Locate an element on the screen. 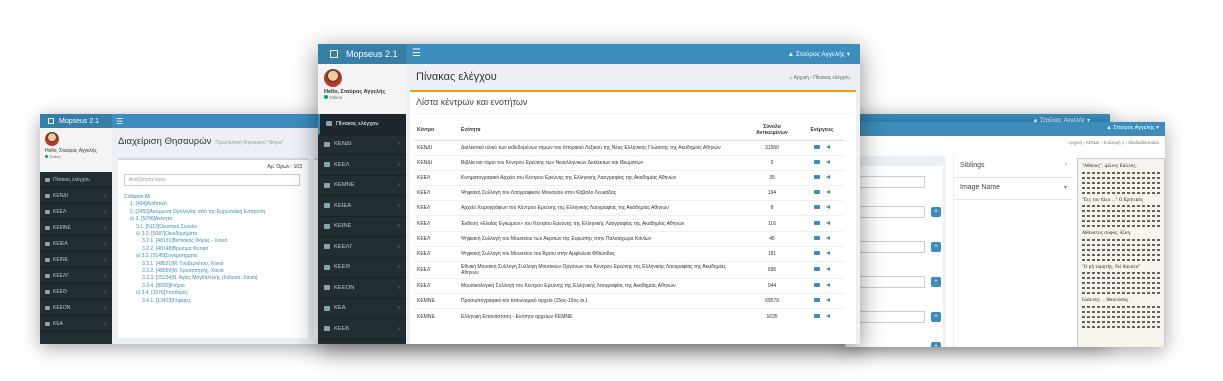  tree-node: ⊟ 3.4. [1076]Υποδομές is located at coordinates (194, 293).